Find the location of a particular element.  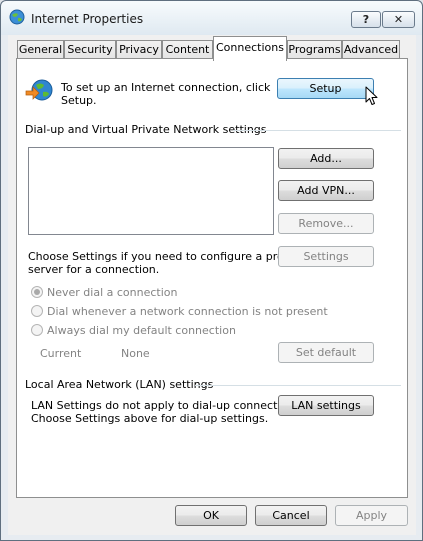

dialup-divider is located at coordinates (317, 130).